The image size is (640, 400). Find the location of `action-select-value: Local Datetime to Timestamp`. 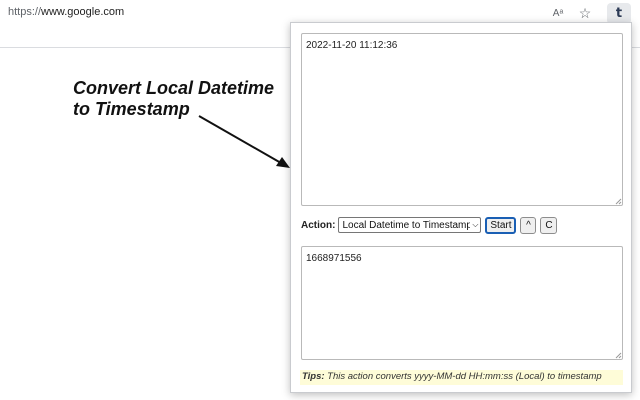

action-select-value: Local Datetime to Timestamp is located at coordinates (406, 225).